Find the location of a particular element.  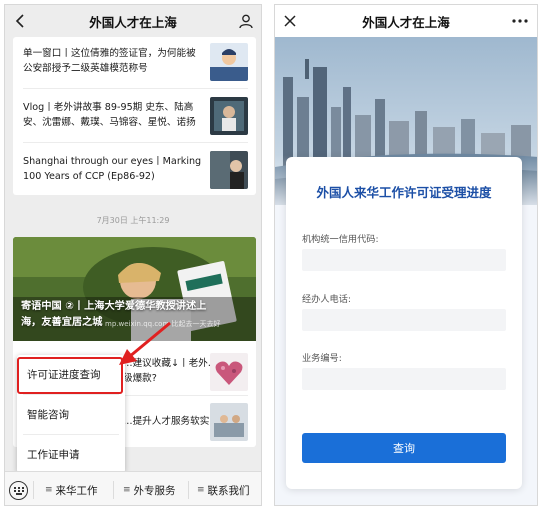

tab-label: 来华工作 is located at coordinates (76, 490).